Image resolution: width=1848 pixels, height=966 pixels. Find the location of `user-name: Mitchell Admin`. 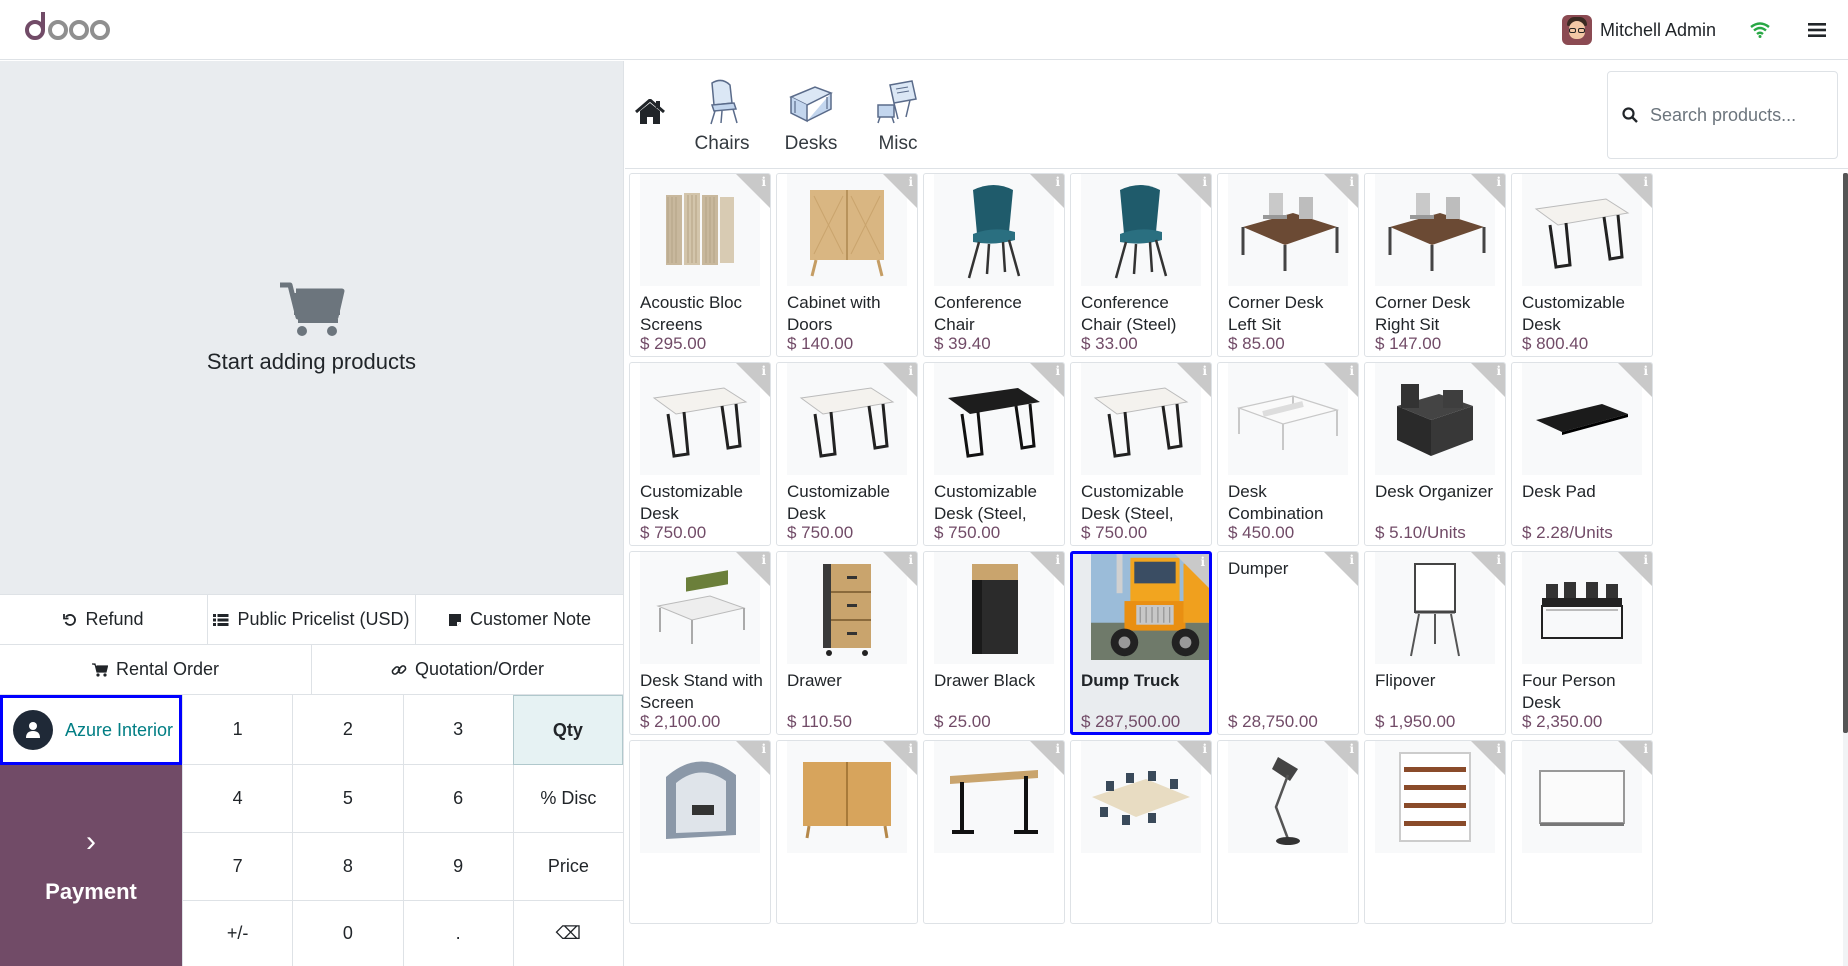

user-name: Mitchell Admin is located at coordinates (1658, 30).